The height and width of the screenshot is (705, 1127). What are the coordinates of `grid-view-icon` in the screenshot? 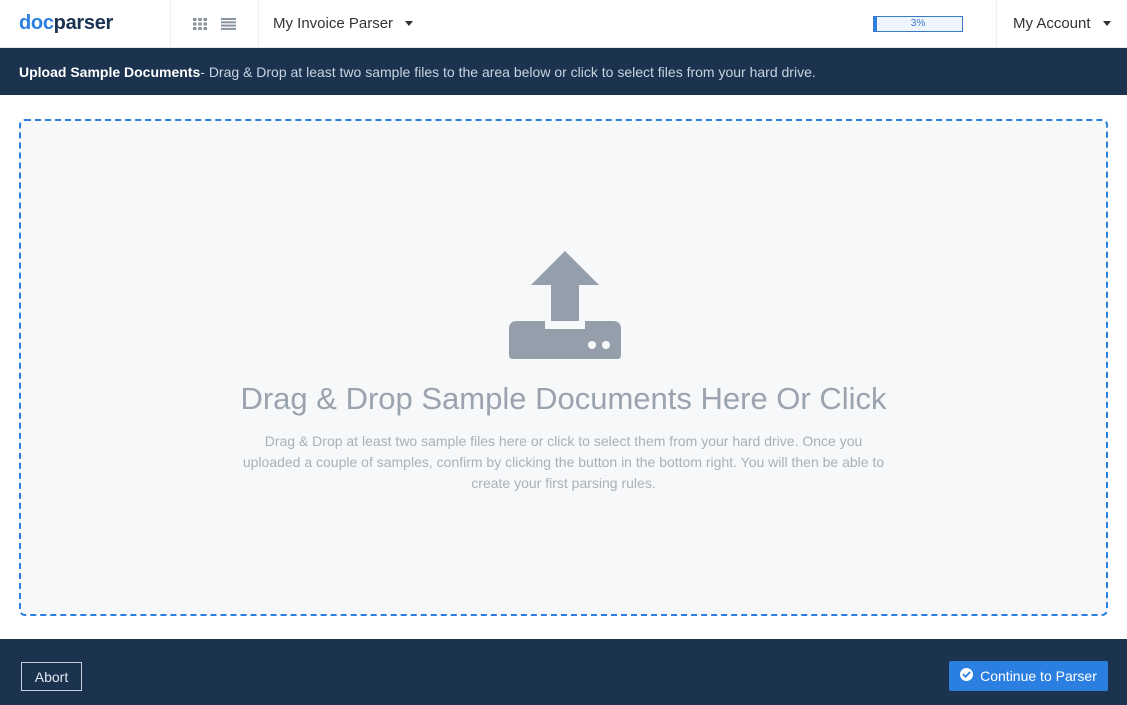 It's located at (200, 23).